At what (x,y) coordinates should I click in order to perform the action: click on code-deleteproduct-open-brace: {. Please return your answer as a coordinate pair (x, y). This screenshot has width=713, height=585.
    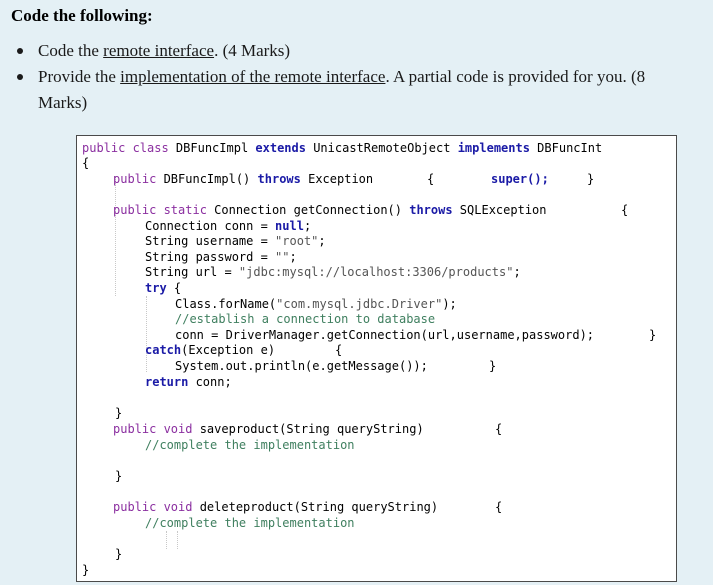
    Looking at the image, I should click on (499, 507).